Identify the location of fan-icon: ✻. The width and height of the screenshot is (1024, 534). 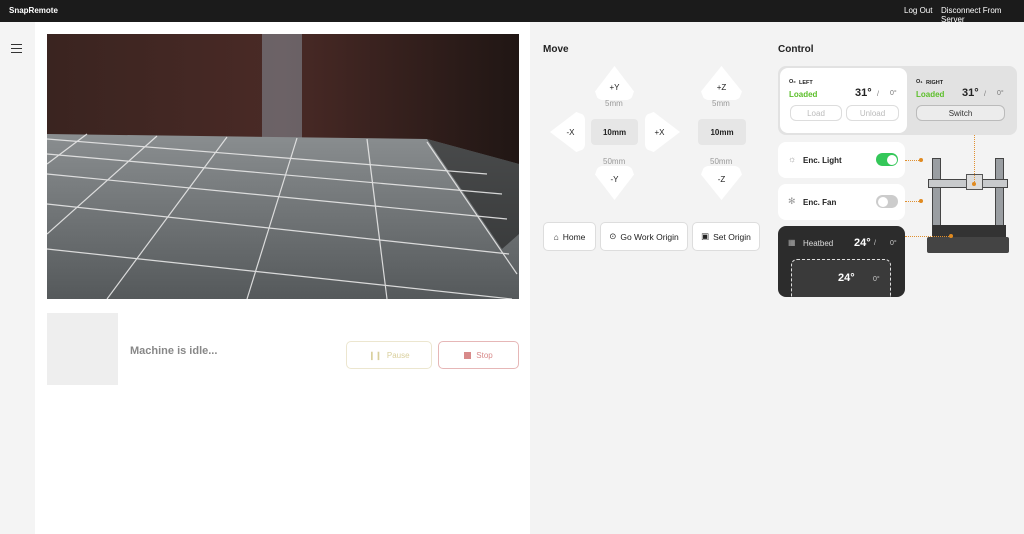
(792, 201).